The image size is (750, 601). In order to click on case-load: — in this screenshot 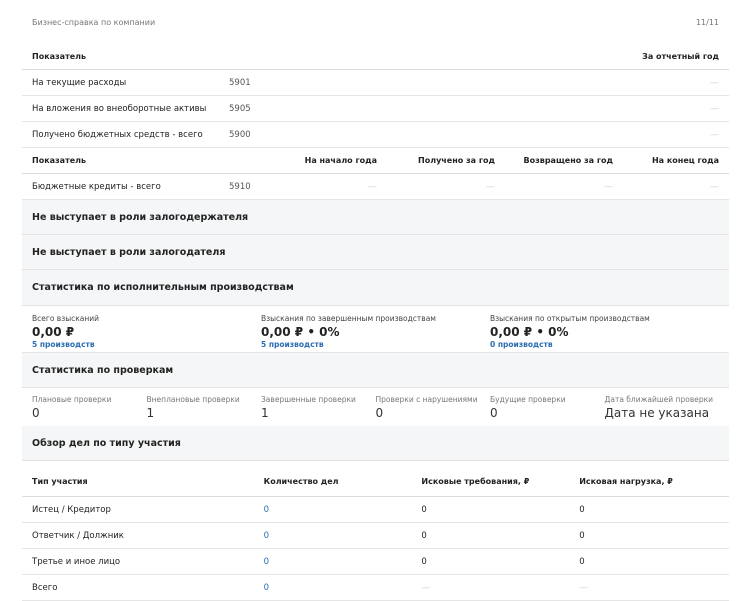, I will do `click(584, 587)`.